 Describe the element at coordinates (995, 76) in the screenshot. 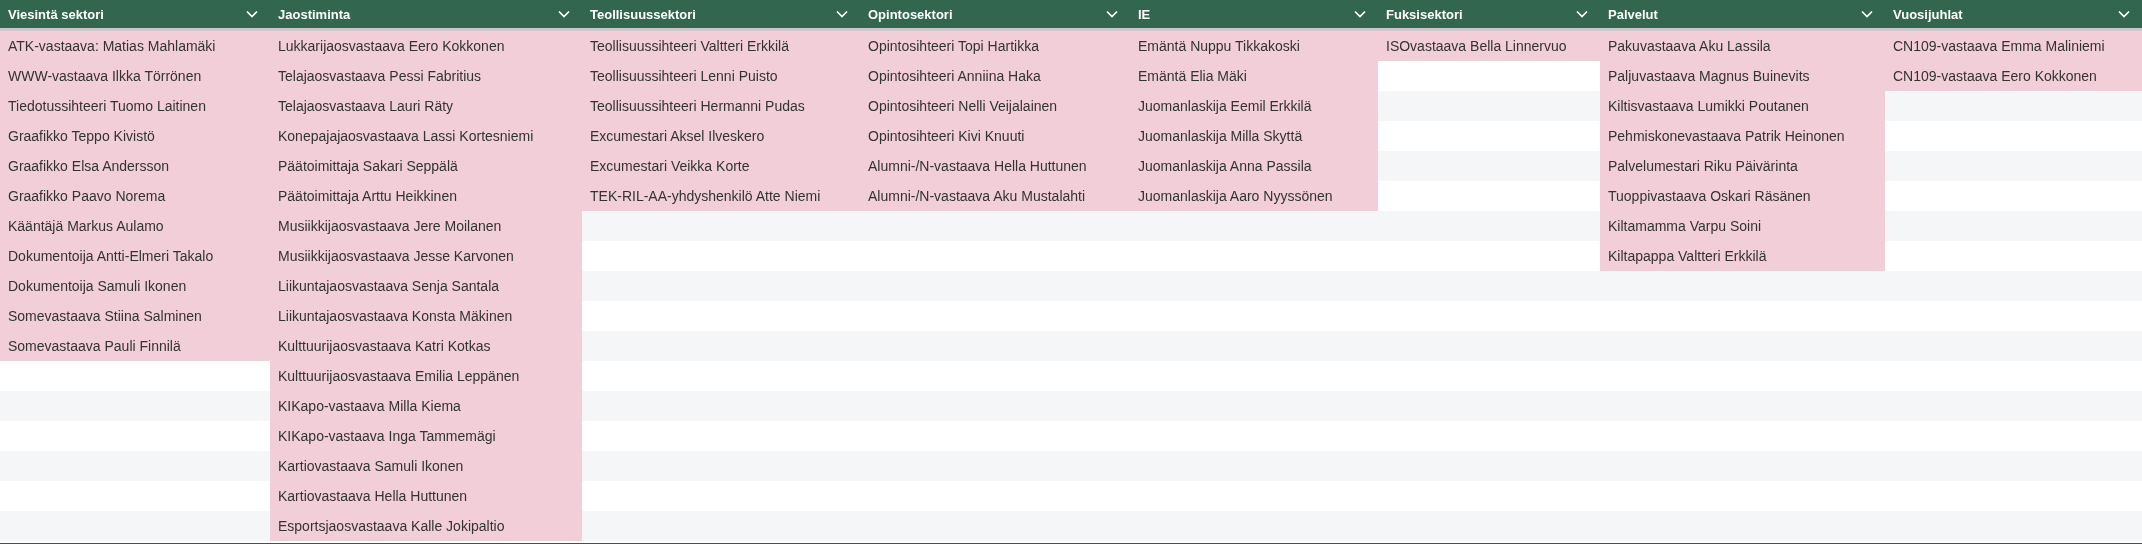

I see `table-cell: Opintosihteeri Anniina Haka` at that location.